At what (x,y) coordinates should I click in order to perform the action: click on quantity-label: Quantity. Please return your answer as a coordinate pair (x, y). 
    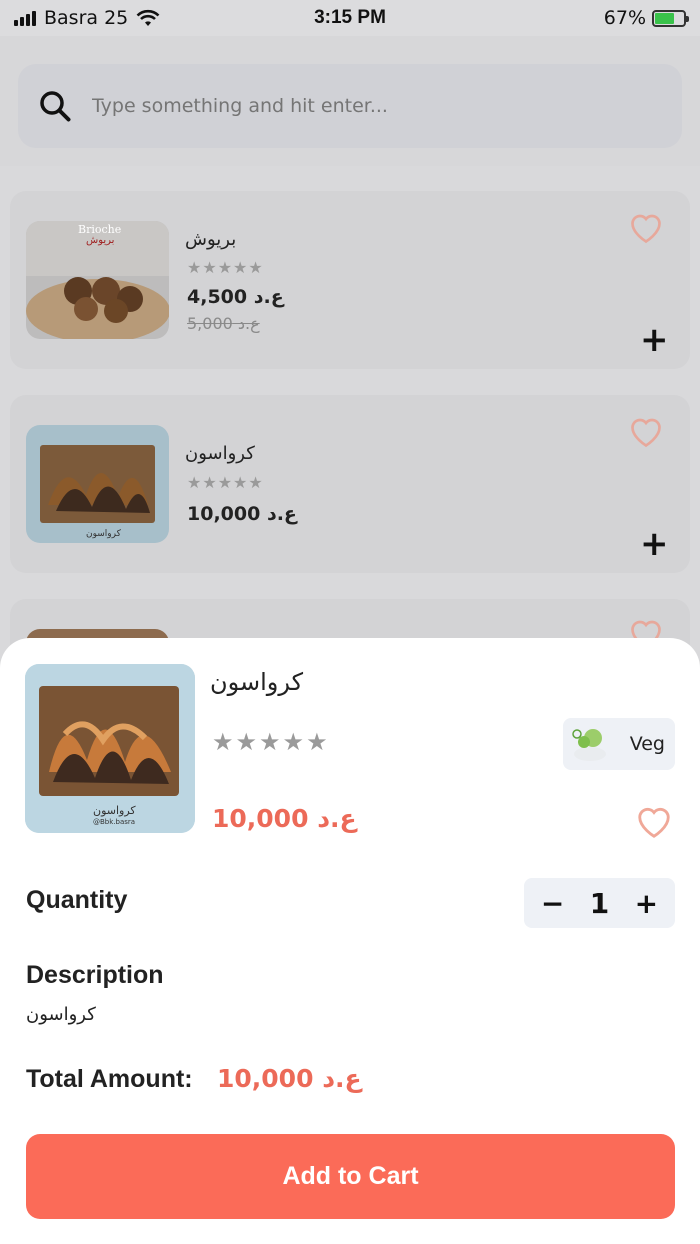
    Looking at the image, I should click on (77, 900).